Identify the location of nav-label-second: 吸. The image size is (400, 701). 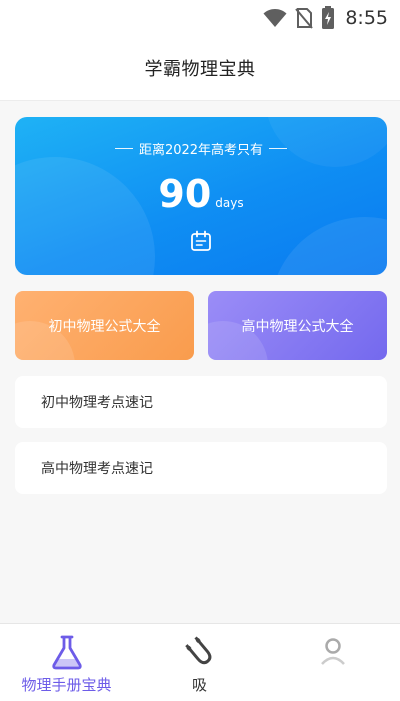
(199, 685).